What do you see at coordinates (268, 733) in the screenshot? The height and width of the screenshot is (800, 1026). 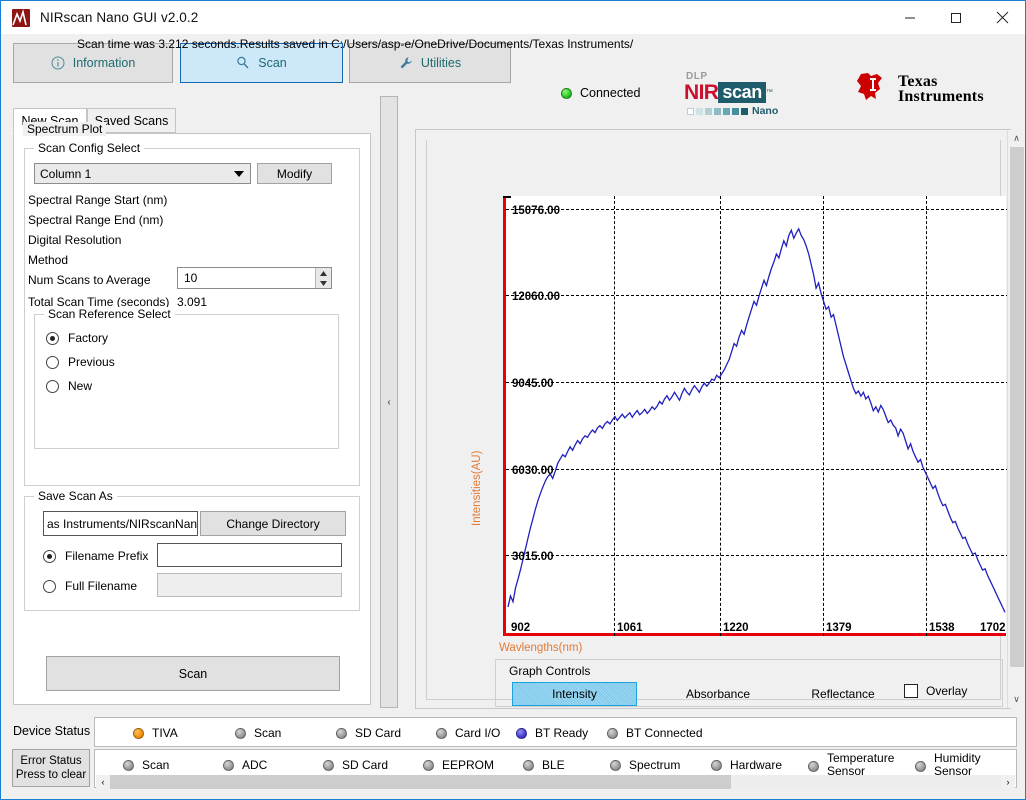 I see `device-status-label-scan: Scan` at bounding box center [268, 733].